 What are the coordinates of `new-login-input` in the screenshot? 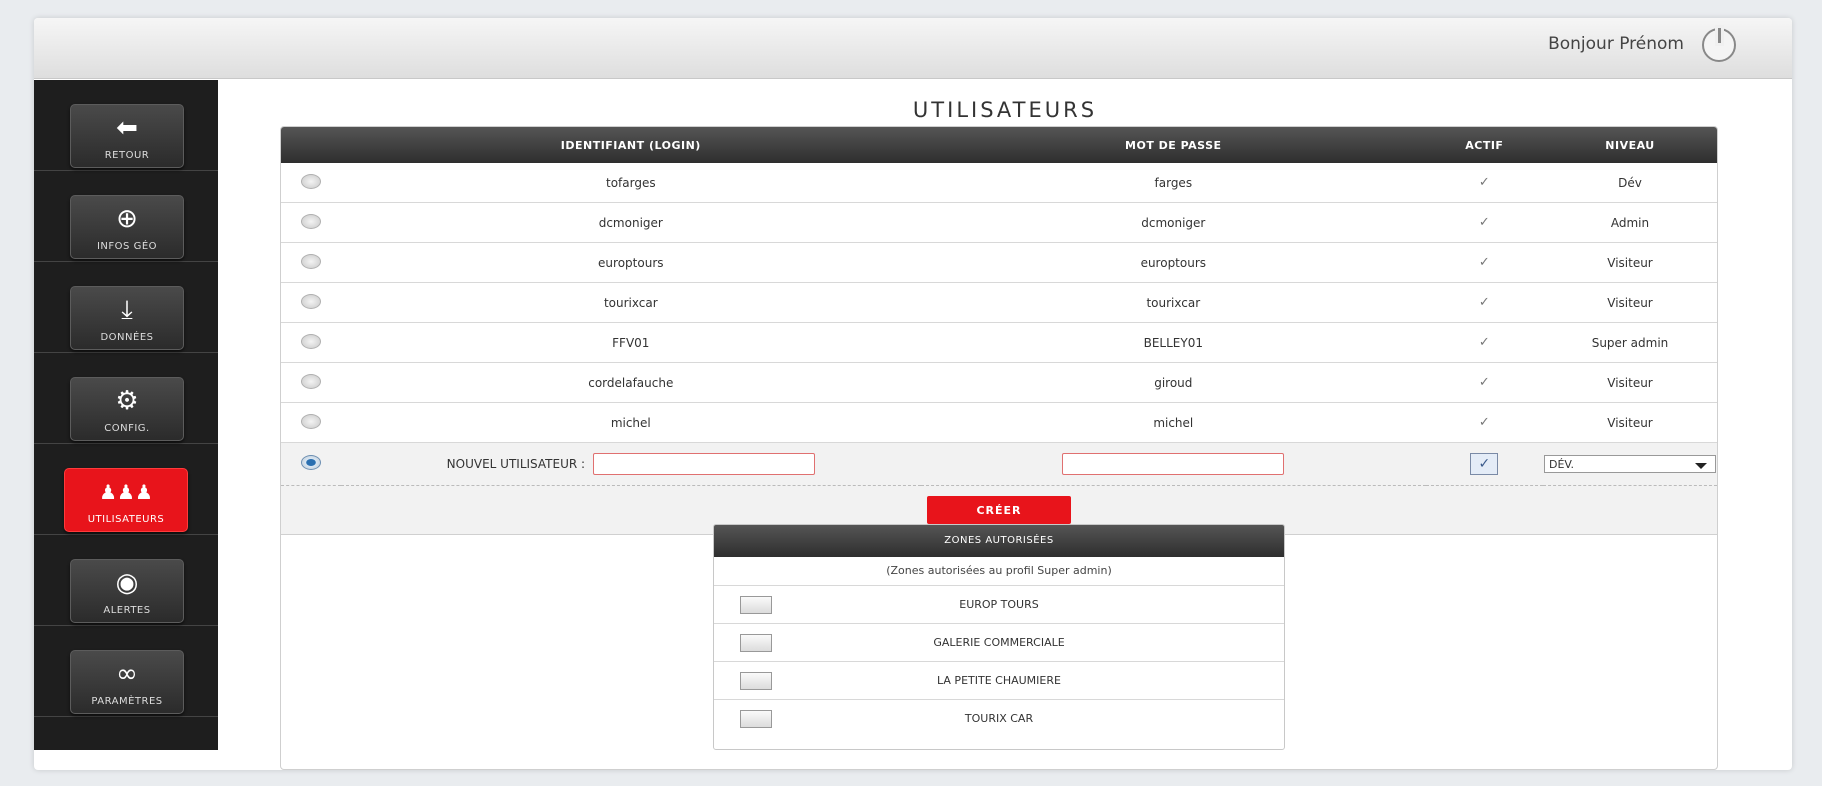 It's located at (703, 464).